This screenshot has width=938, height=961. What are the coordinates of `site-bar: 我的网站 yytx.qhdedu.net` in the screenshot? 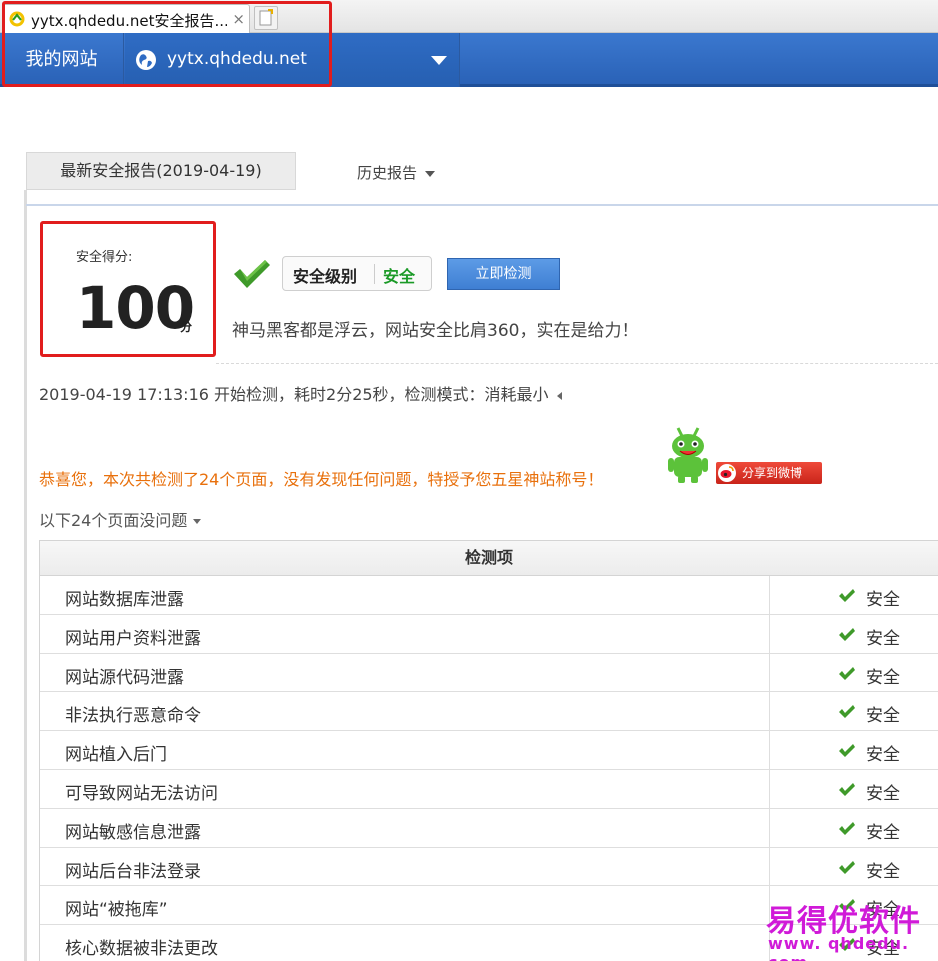 It's located at (469, 60).